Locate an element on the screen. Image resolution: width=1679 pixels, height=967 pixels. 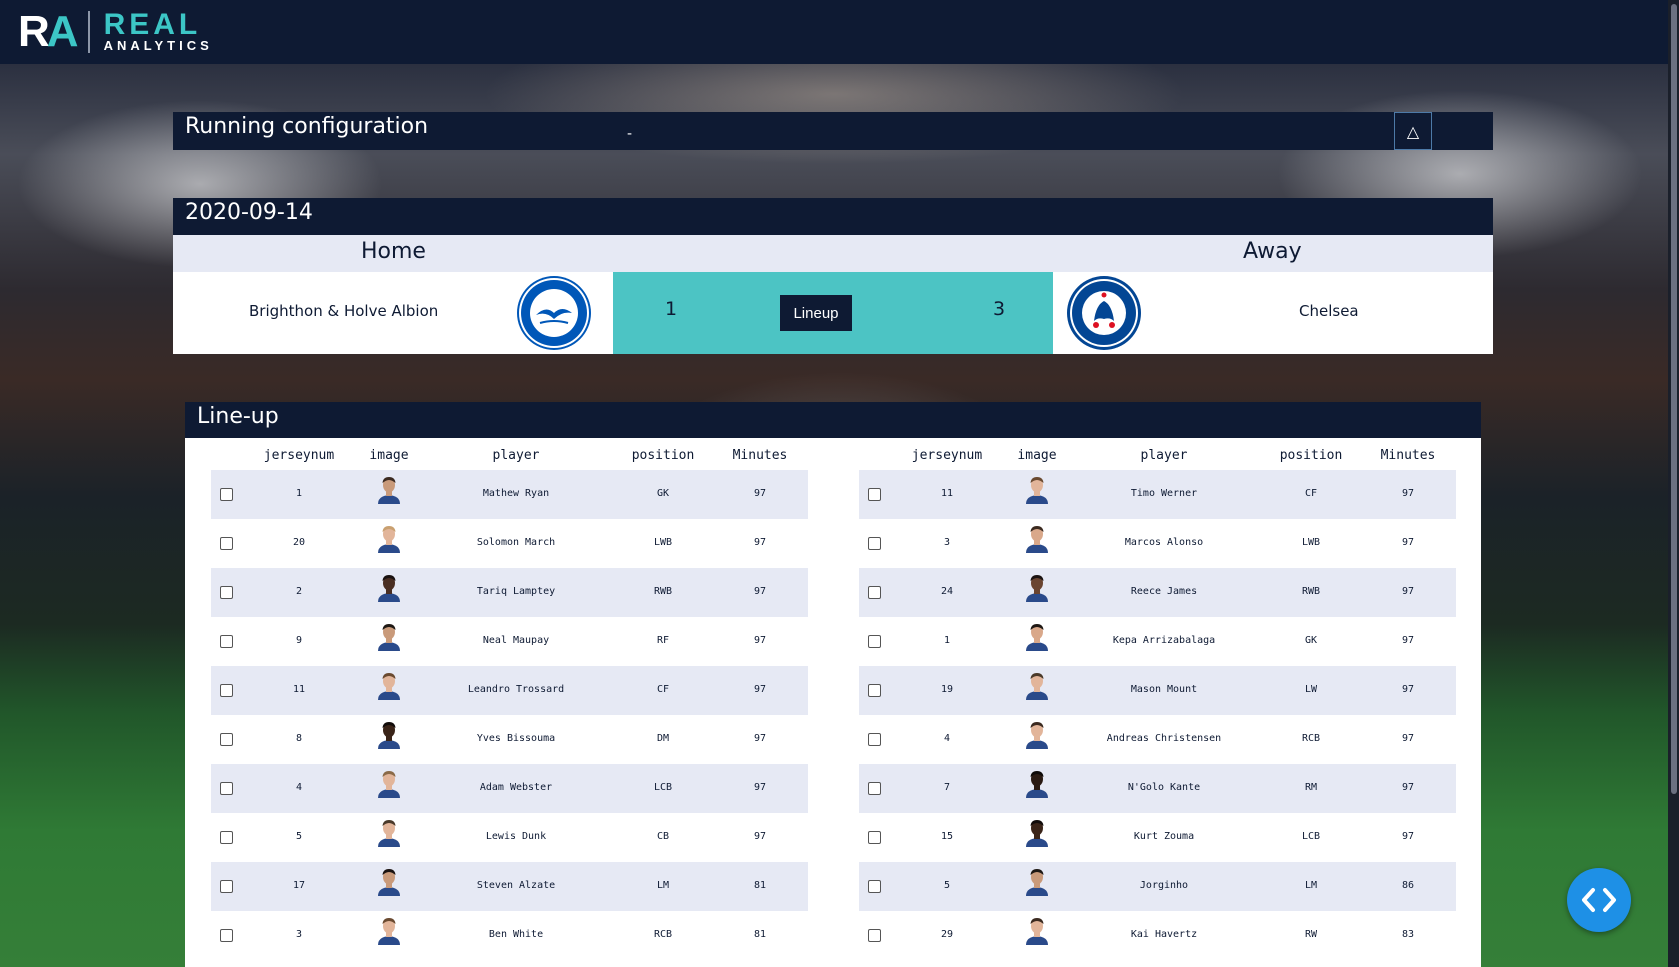
jersey-number: 8 is located at coordinates (299, 738).